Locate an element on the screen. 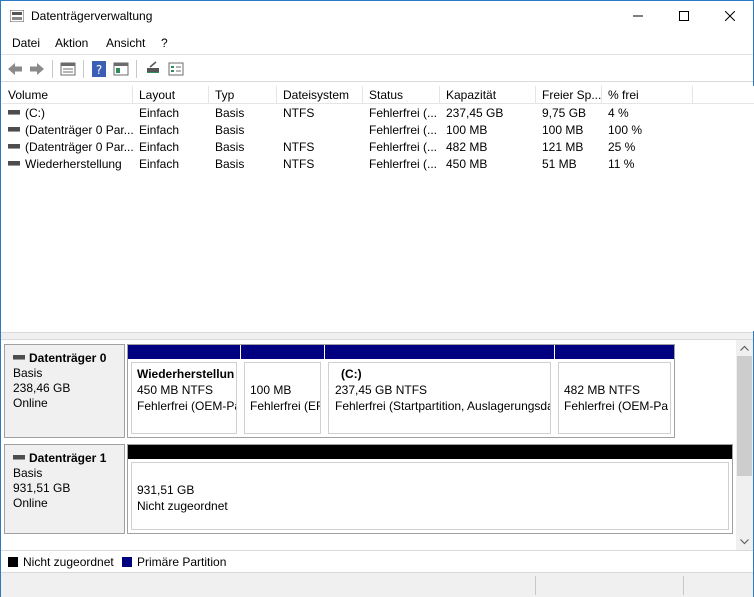  partition-body: 482 MB NTFS Fehlerfrei (OEM-Pa is located at coordinates (614, 398).